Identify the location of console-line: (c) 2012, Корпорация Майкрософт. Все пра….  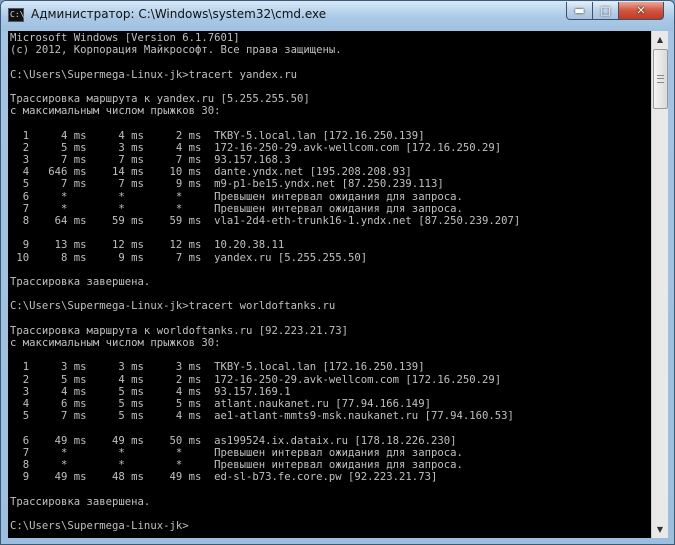
(176, 50).